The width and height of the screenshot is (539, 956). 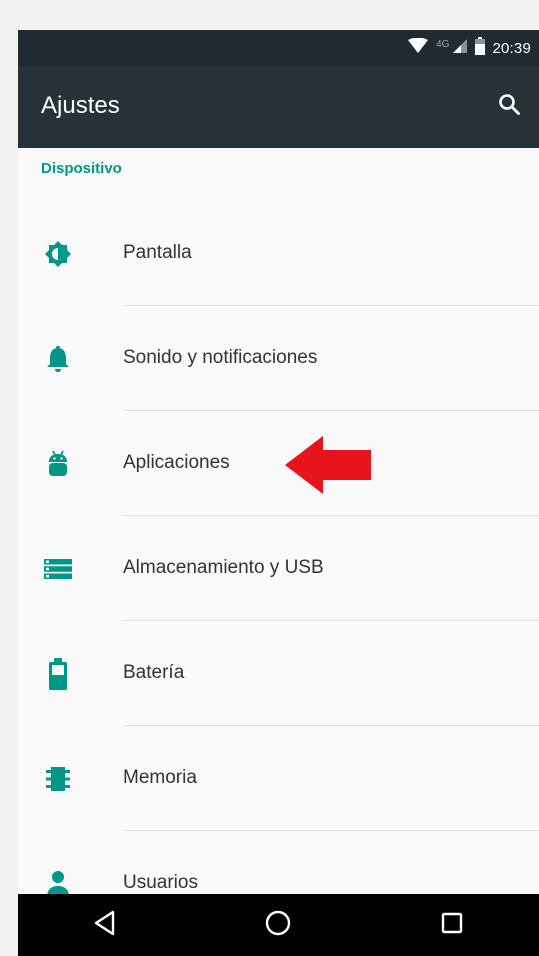 I want to click on battery-icon, so click(x=58, y=674).